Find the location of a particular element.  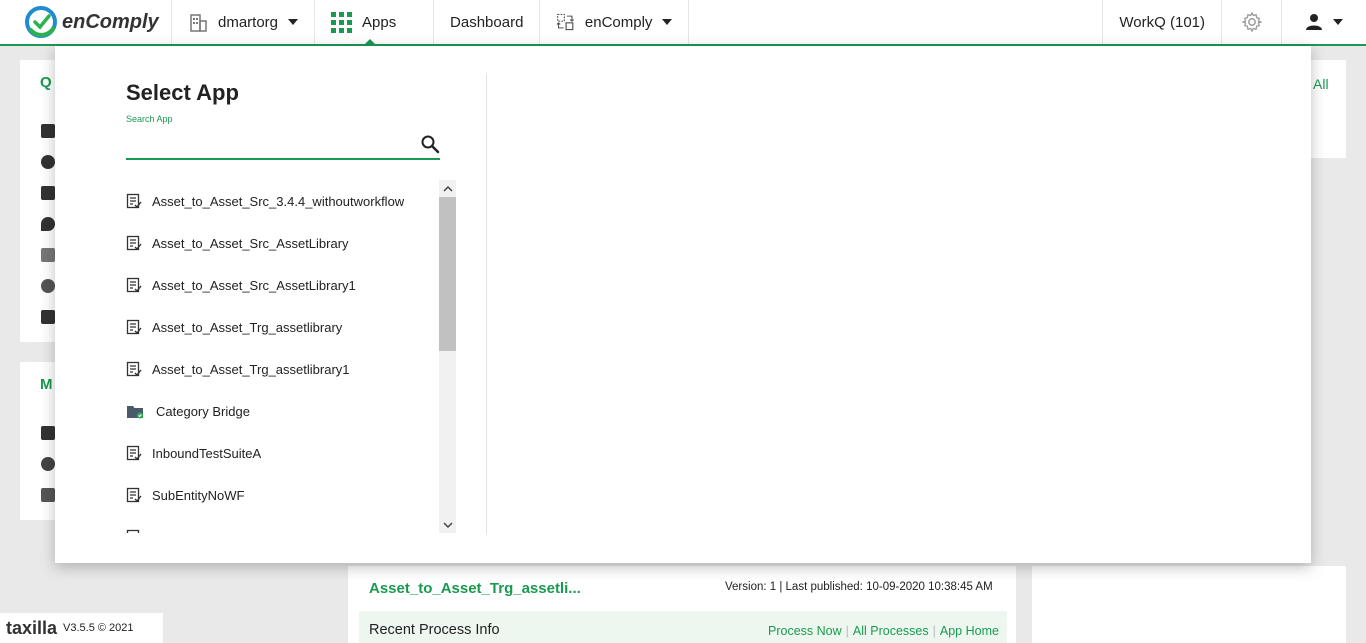

app-list-item: Asset_to_Asset_Trg_assetlibrary1 is located at coordinates (283, 369).